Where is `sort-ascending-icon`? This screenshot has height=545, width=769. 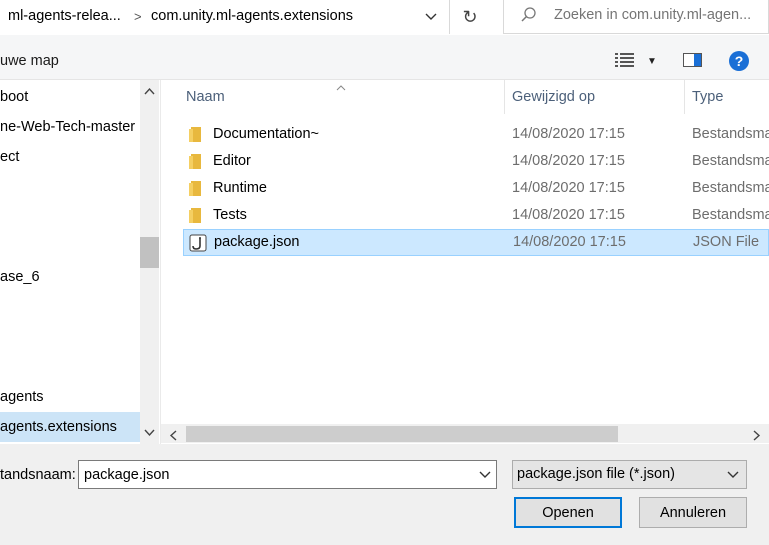 sort-ascending-icon is located at coordinates (341, 87).